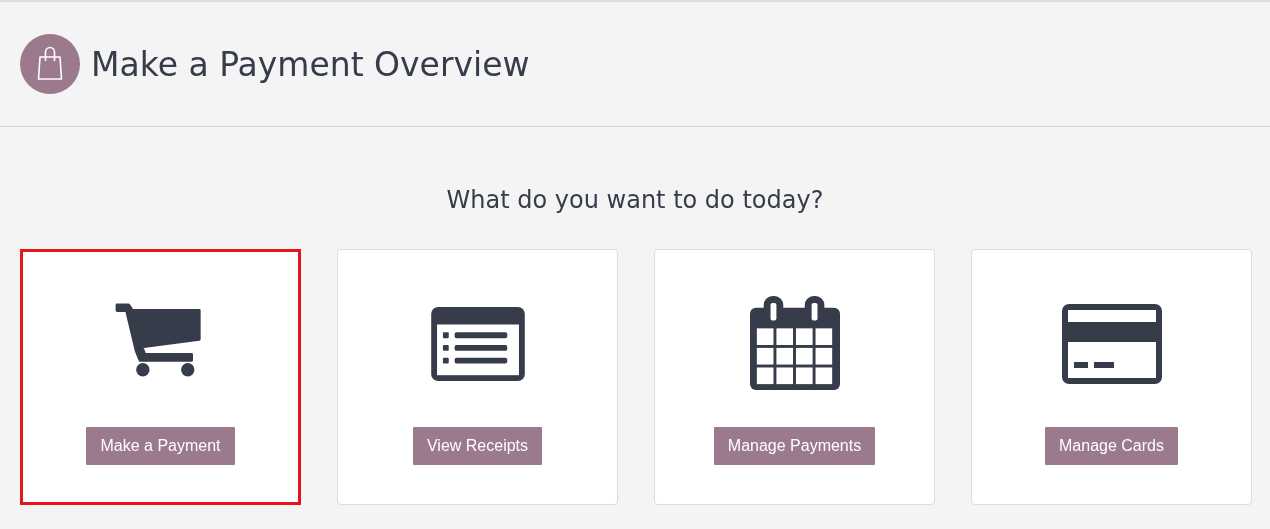  I want to click on action-card: Manage Payments, so click(794, 377).